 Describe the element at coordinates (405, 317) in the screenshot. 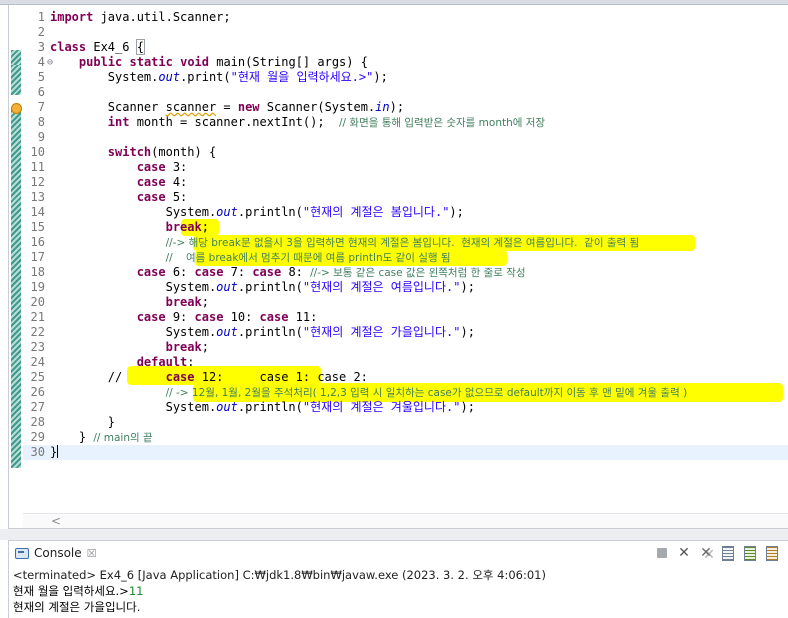

I see `code-line: 21 case 9: case 10: case 11:` at that location.